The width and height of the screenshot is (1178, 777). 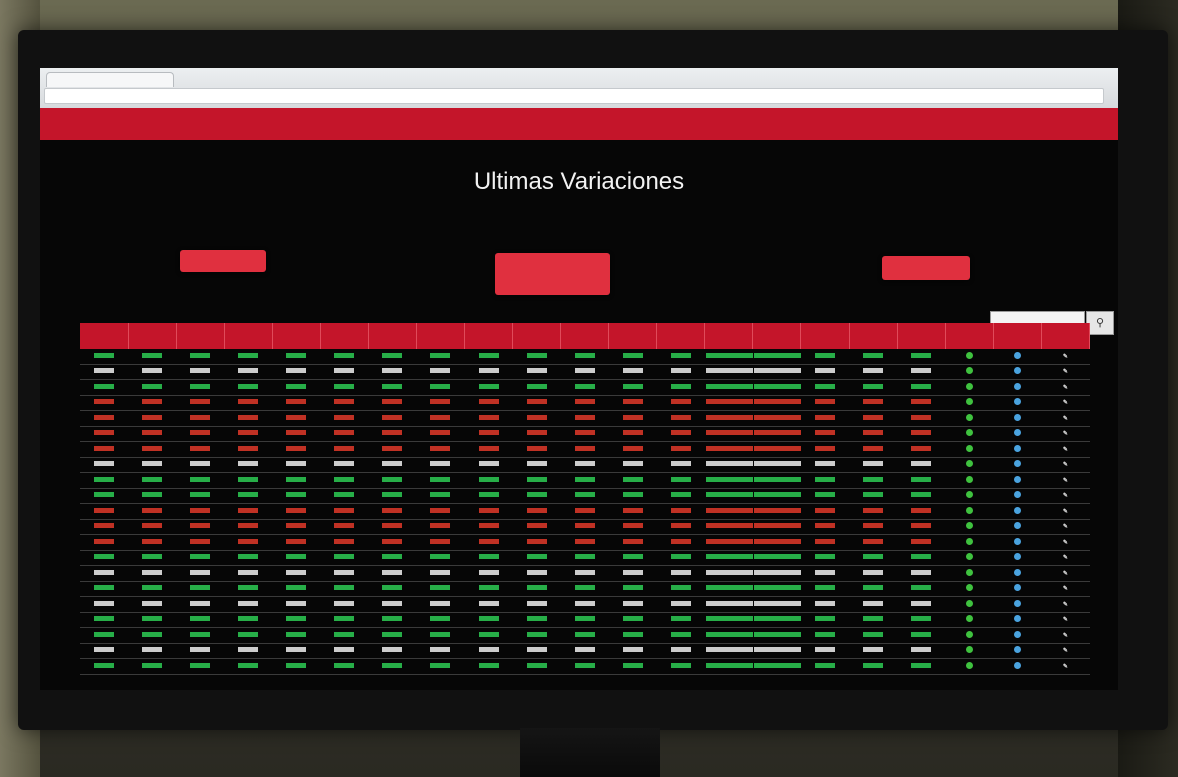 I want to click on left-action-button, so click(x=223, y=261).